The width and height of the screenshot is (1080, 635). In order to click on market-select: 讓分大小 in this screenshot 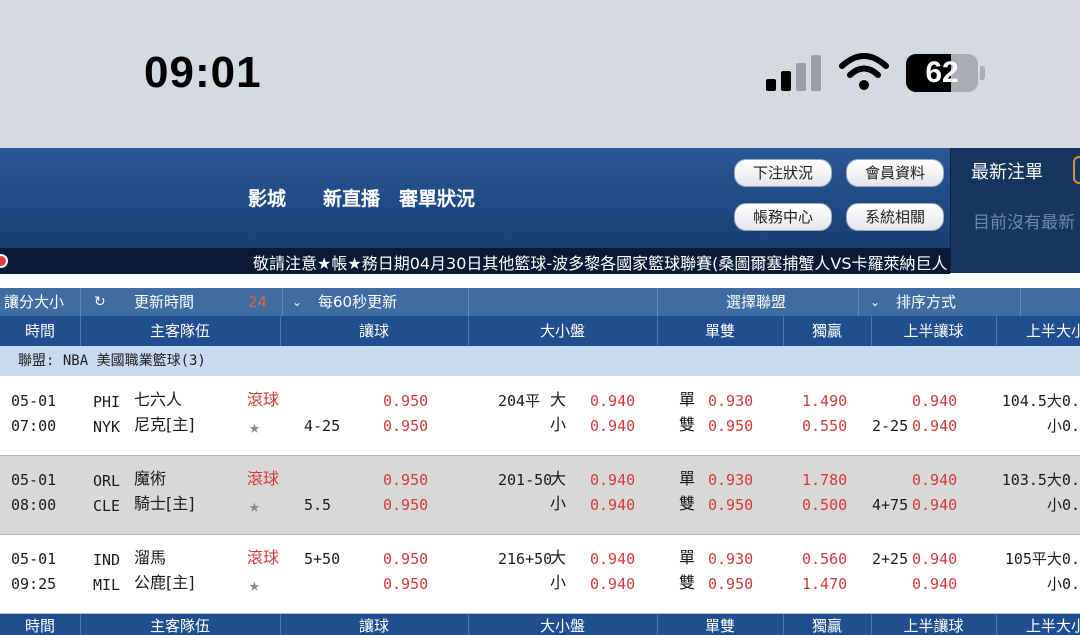, I will do `click(34, 302)`.